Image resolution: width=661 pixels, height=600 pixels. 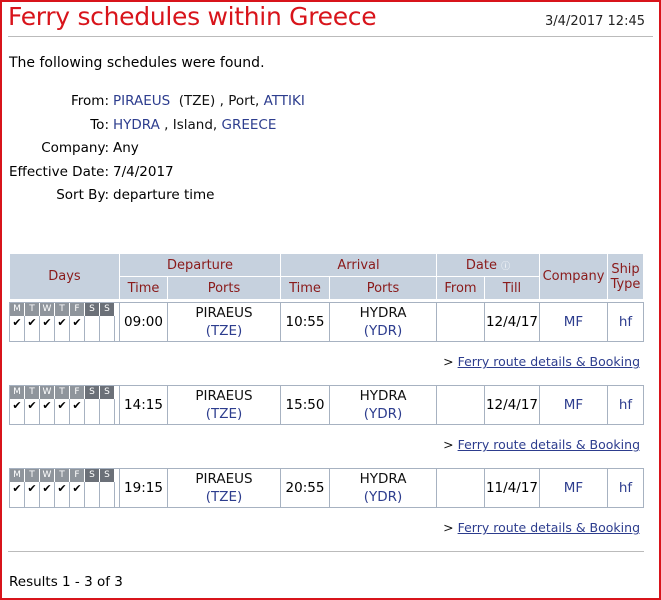 What do you see at coordinates (75, 148) in the screenshot?
I see `company-label: Company:` at bounding box center [75, 148].